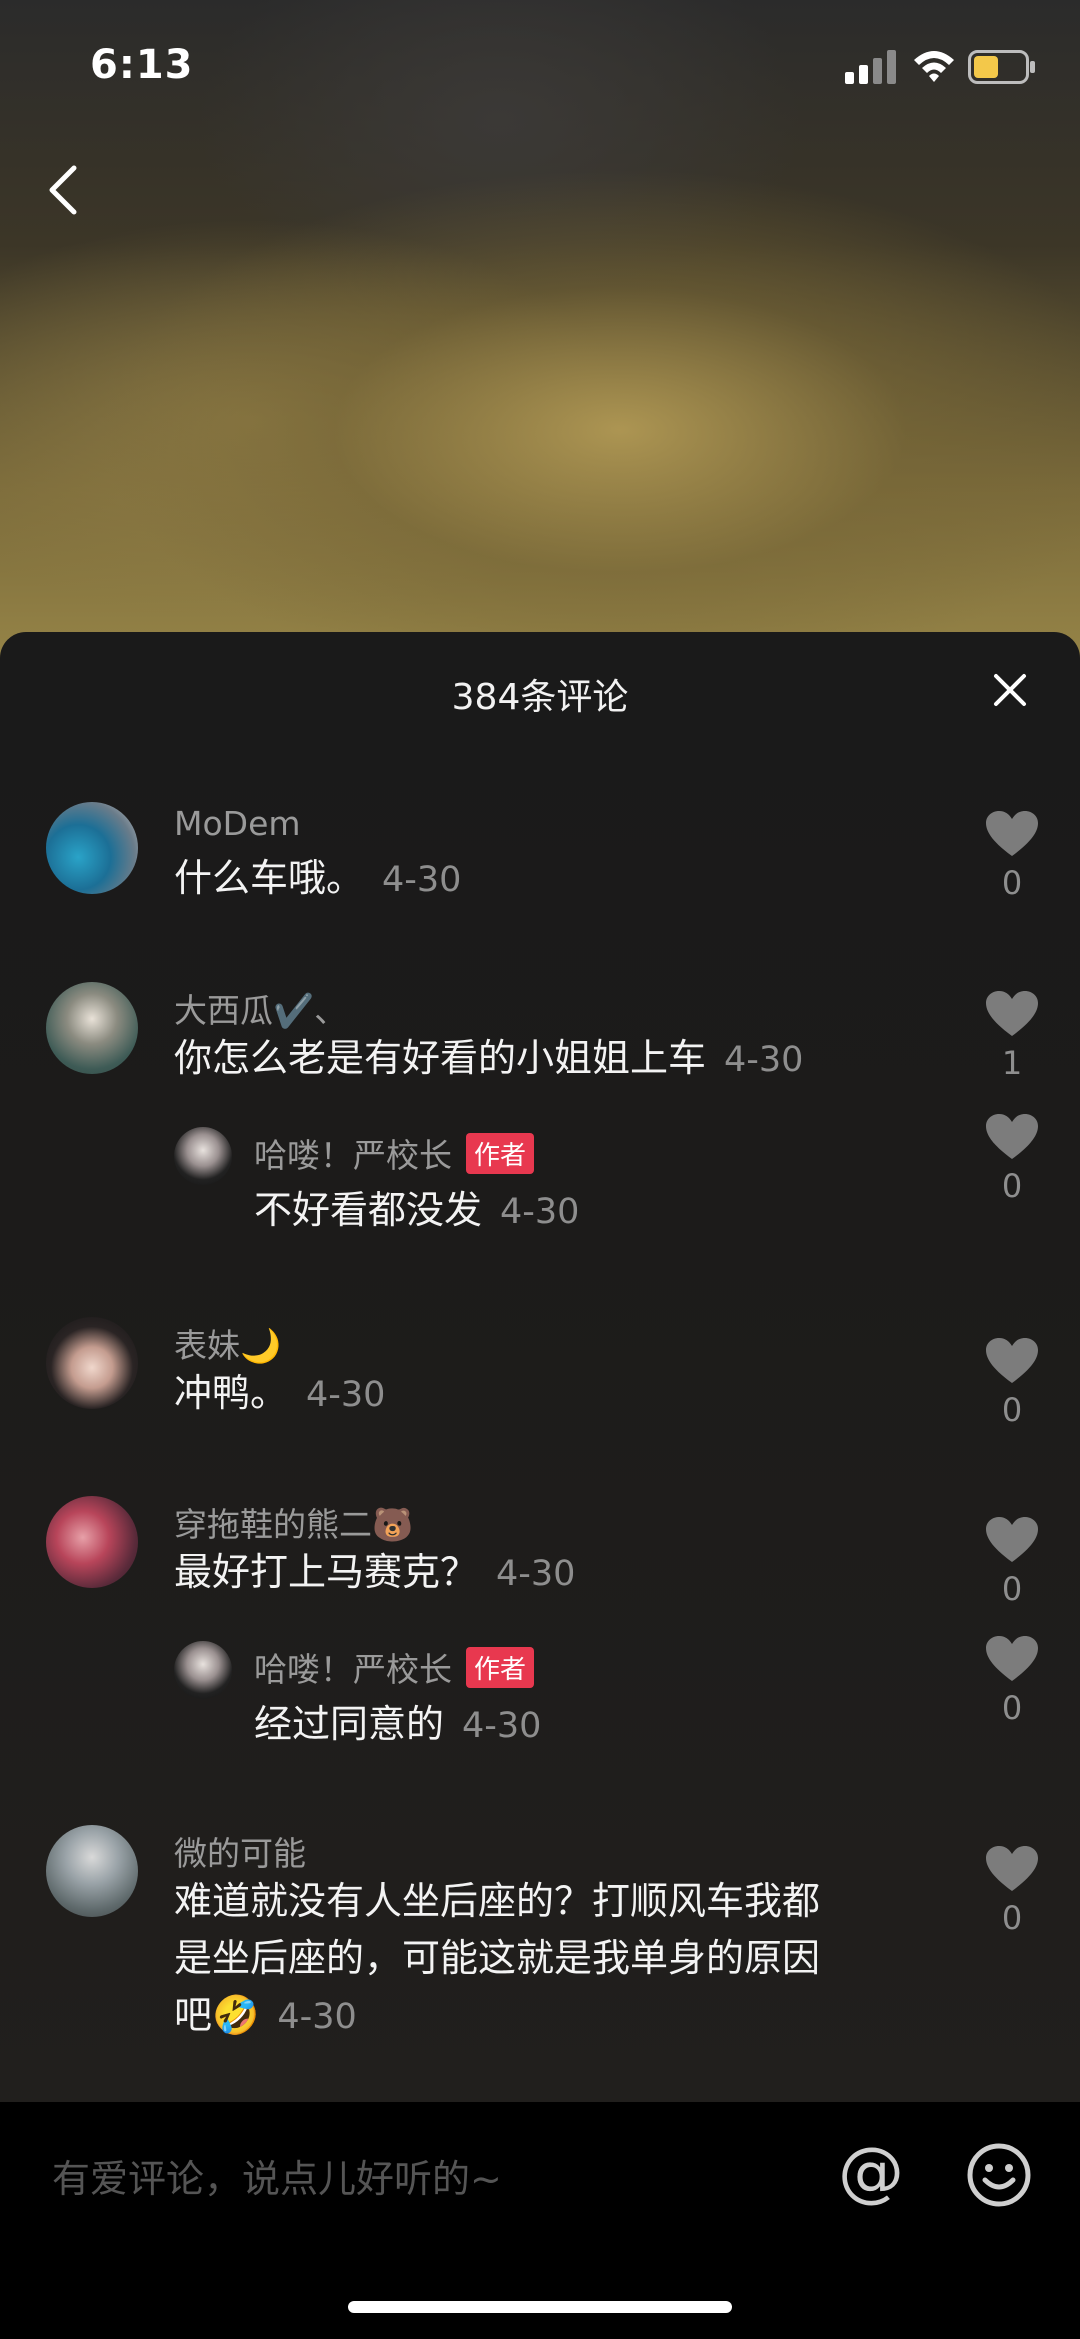 This screenshot has height=2339, width=1080. I want to click on signal-icon, so click(870, 67).